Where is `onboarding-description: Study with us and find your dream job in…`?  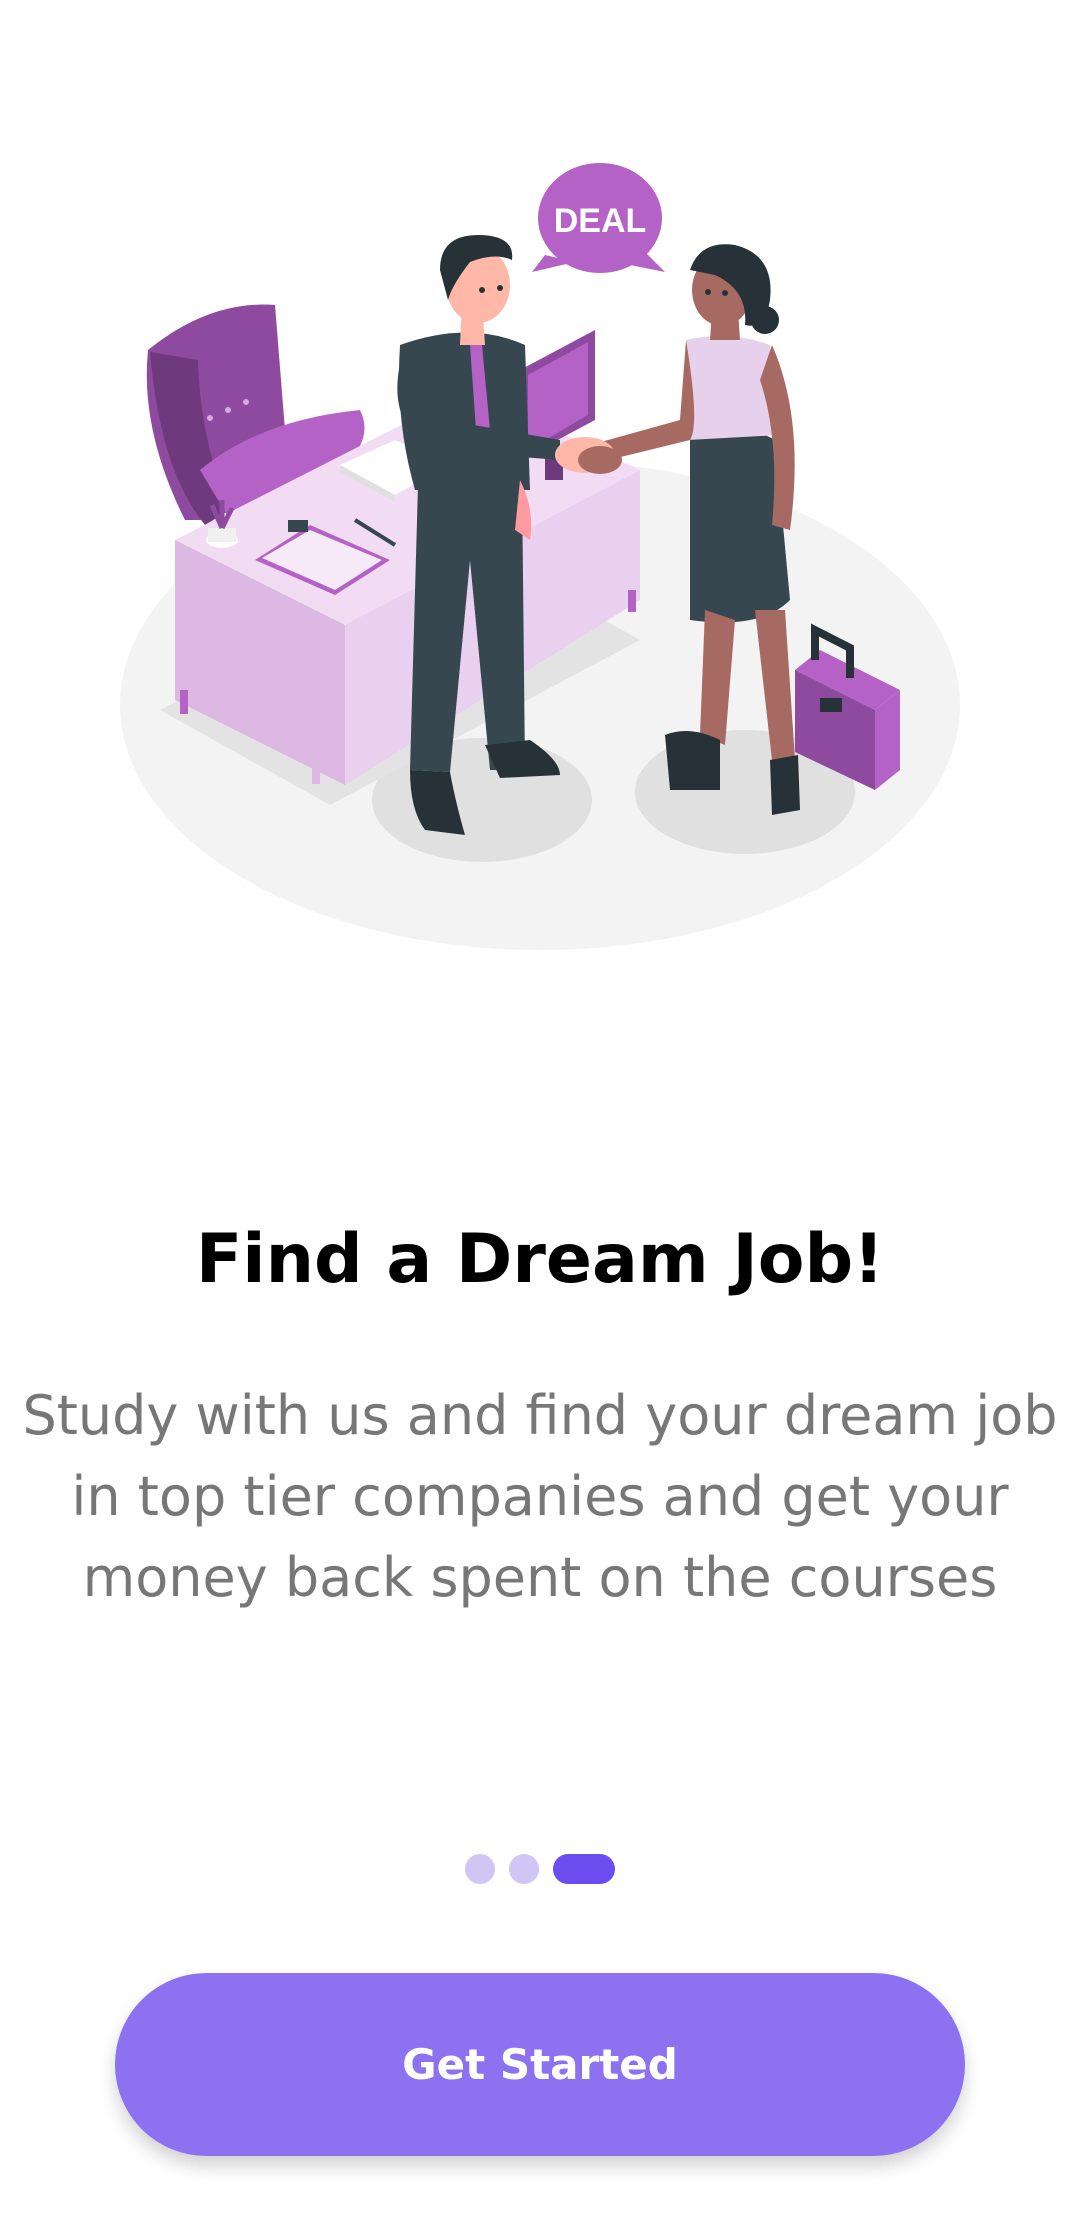 onboarding-description: Study with us and find your dream job in… is located at coordinates (540, 1496).